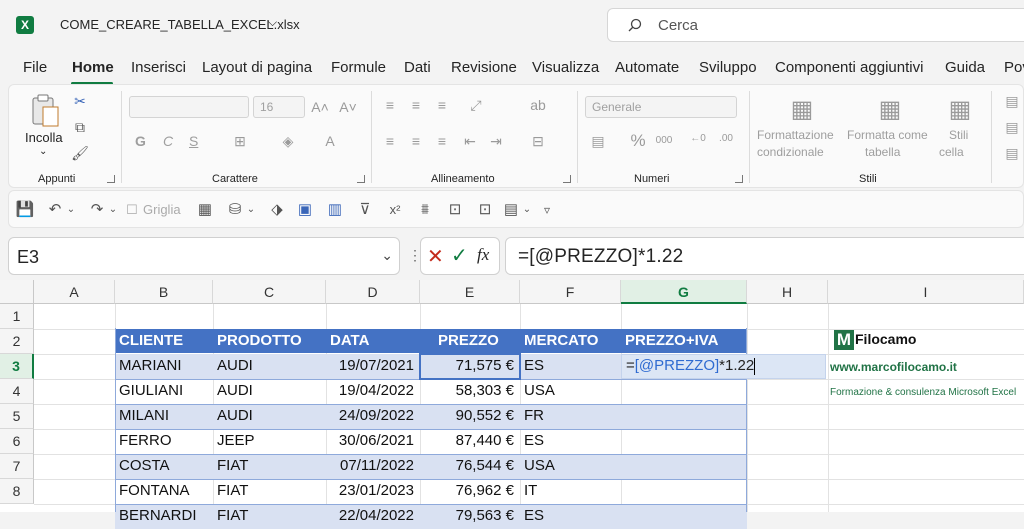  What do you see at coordinates (348, 107) in the screenshot?
I see `shrink-font-icon: A˅` at bounding box center [348, 107].